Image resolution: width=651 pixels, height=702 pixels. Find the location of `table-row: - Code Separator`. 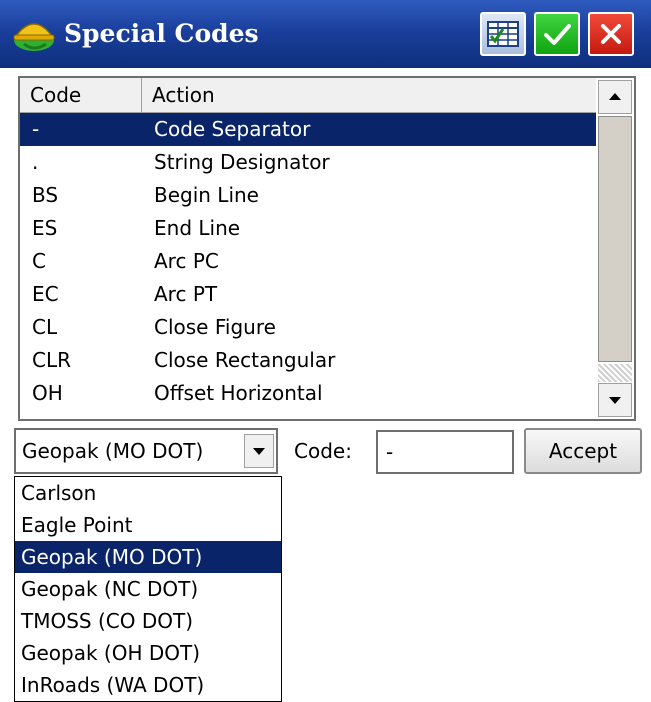

table-row: - Code Separator is located at coordinates (308, 129).